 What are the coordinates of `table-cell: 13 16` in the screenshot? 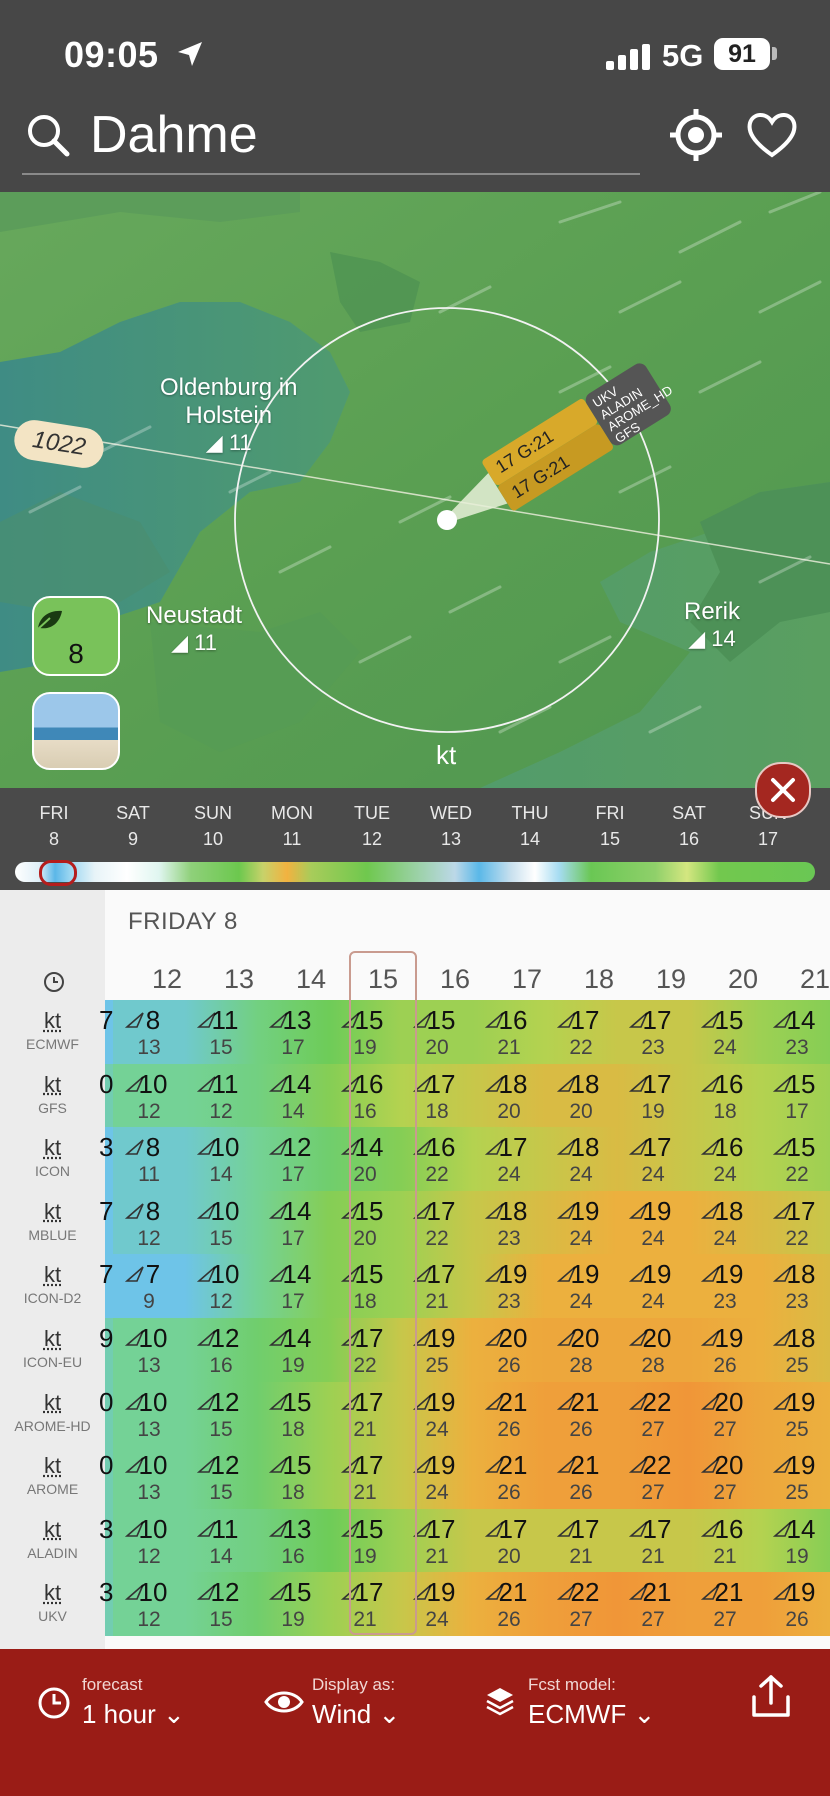 It's located at (293, 1540).